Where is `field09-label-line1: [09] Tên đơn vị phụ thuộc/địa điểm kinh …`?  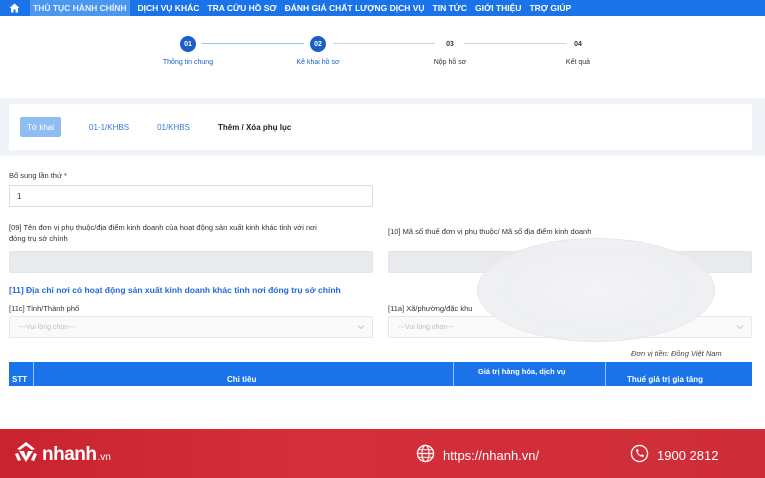
field09-label-line1: [09] Tên đơn vị phụ thuộc/địa điểm kinh … is located at coordinates (163, 227).